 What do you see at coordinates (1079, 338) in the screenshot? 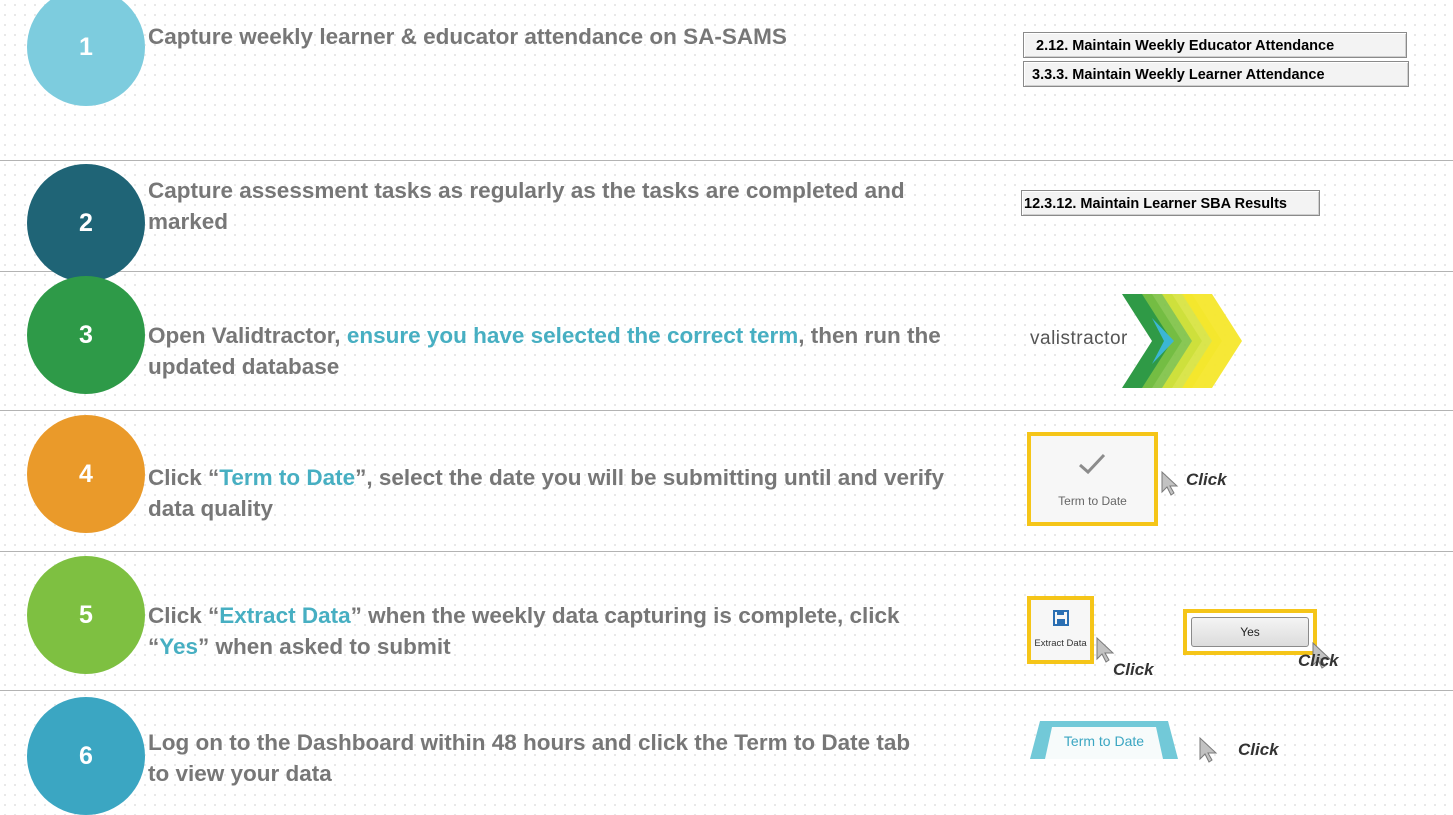
I see `logo-text: valistractor` at bounding box center [1079, 338].